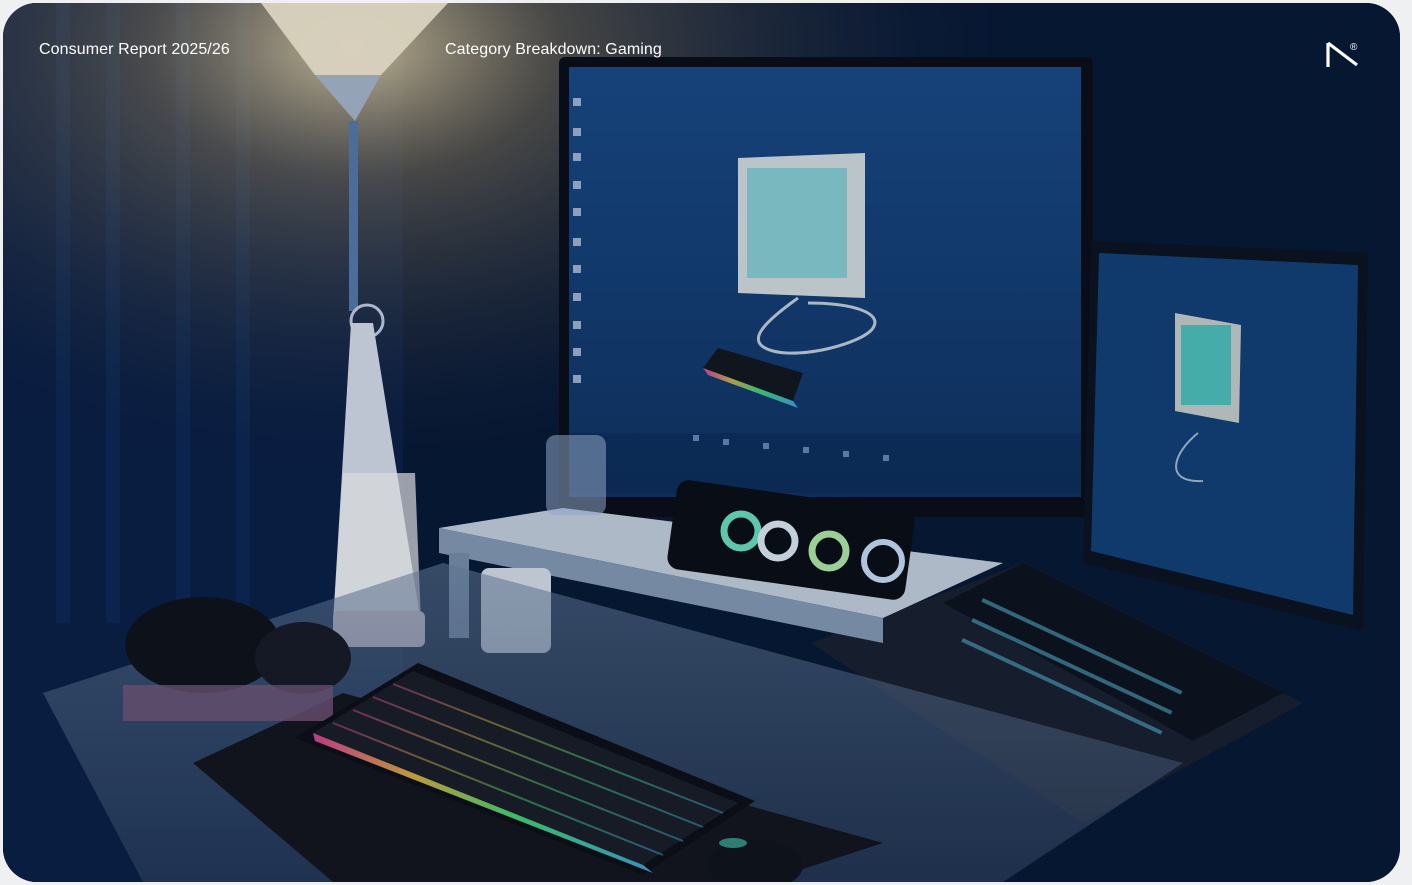  I want to click on brand-logo-icon: ®, so click(1343, 56).